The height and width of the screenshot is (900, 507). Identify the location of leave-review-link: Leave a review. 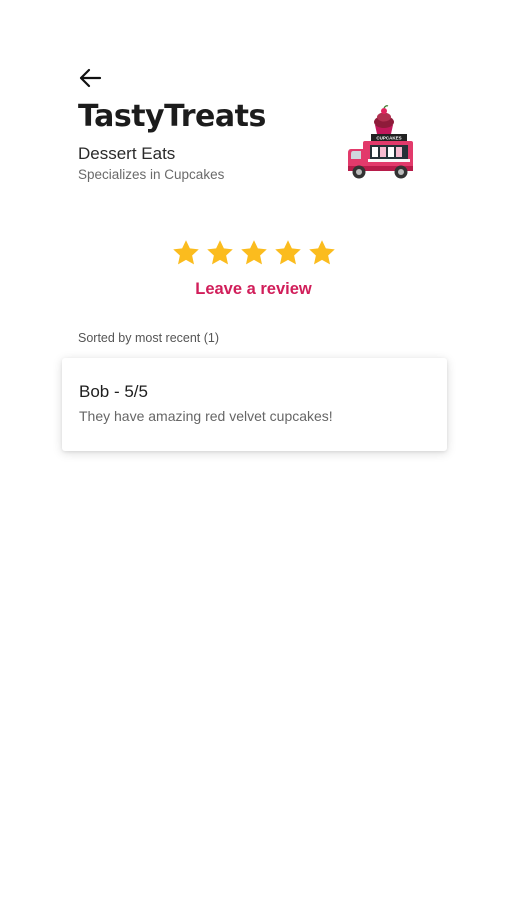
(253, 289).